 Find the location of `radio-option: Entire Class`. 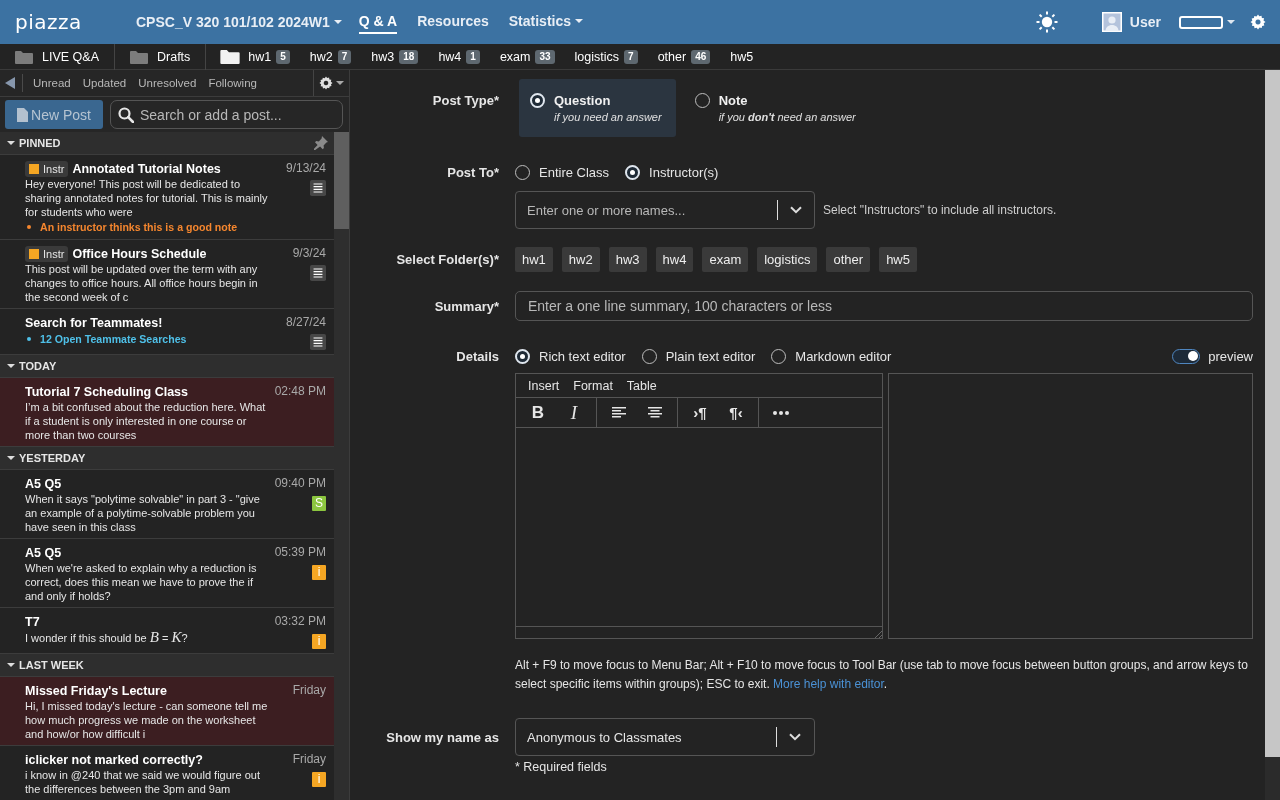

radio-option: Entire Class is located at coordinates (562, 172).